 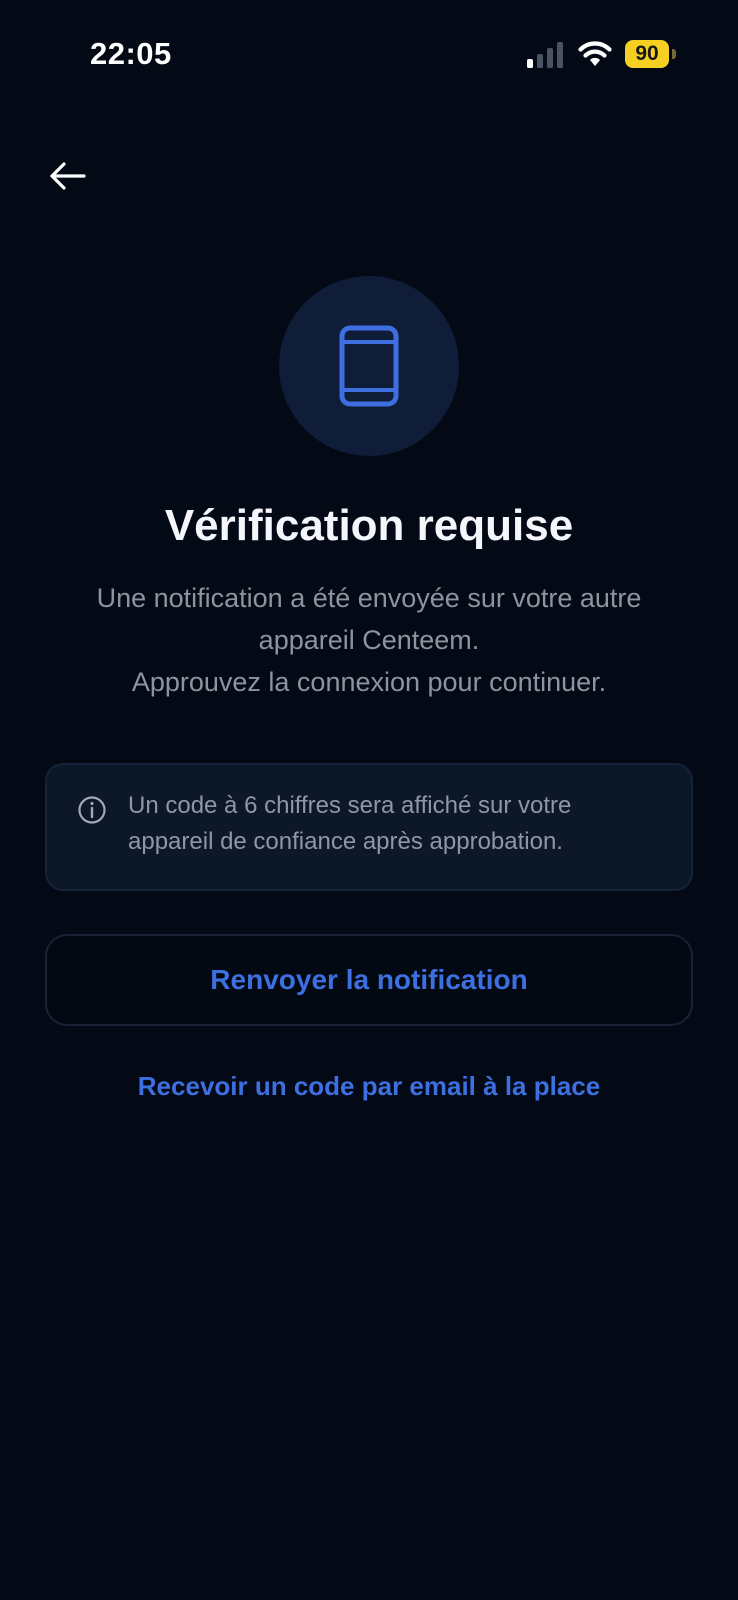 I want to click on description-line: Approuvez la connexion pour continuer., so click(x=369, y=682).